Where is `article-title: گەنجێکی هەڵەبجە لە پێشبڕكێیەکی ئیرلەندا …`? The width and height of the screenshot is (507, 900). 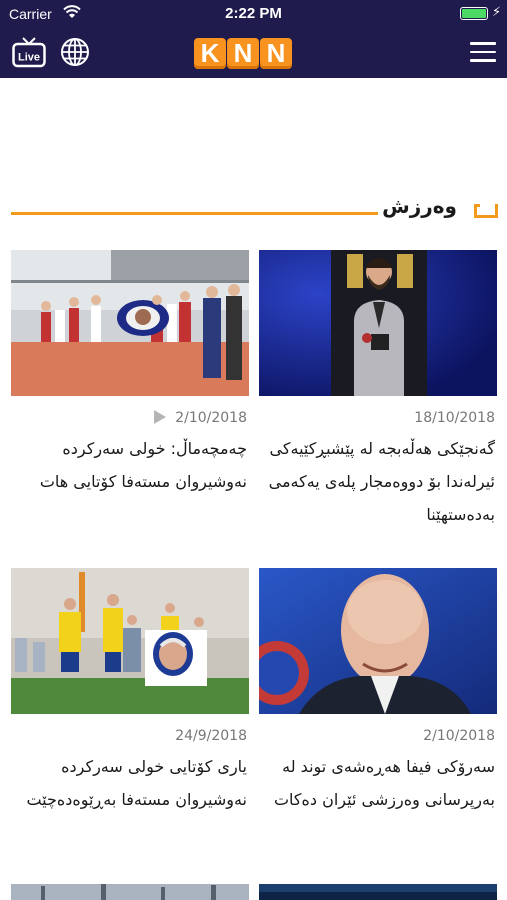
article-title: گەنجێکی هەڵەبجە لە پێشبڕكێیەکی ئیرلەندا … is located at coordinates (377, 481).